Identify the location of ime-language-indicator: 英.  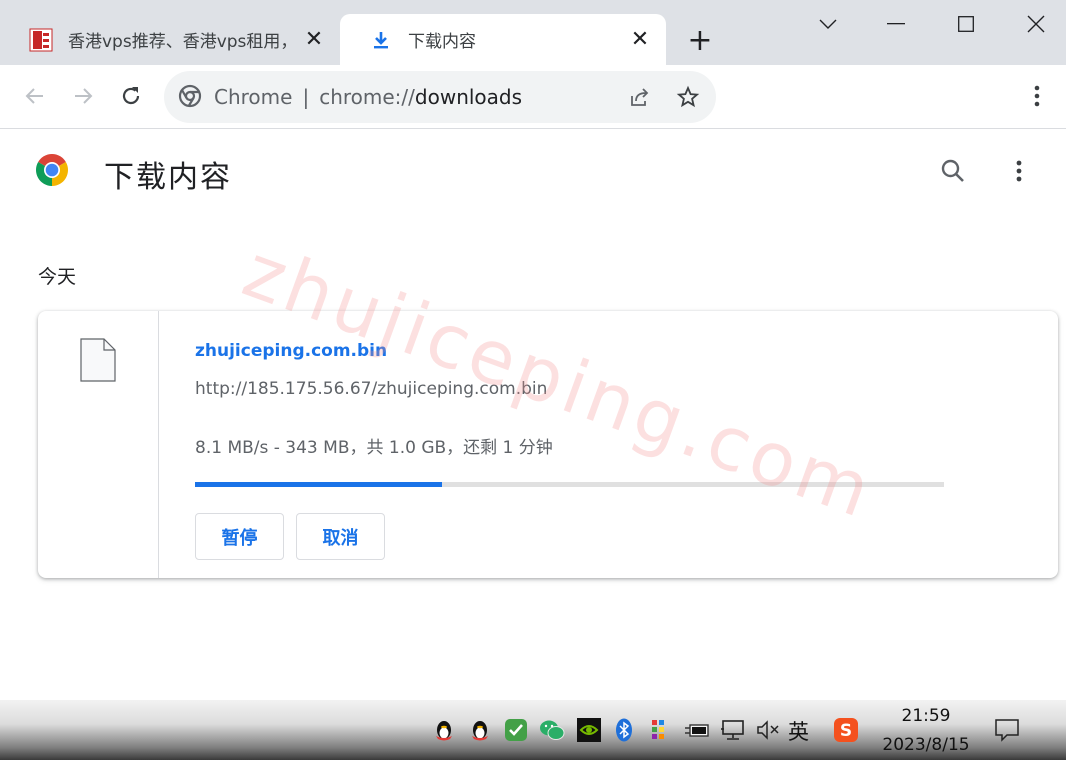
(798, 731).